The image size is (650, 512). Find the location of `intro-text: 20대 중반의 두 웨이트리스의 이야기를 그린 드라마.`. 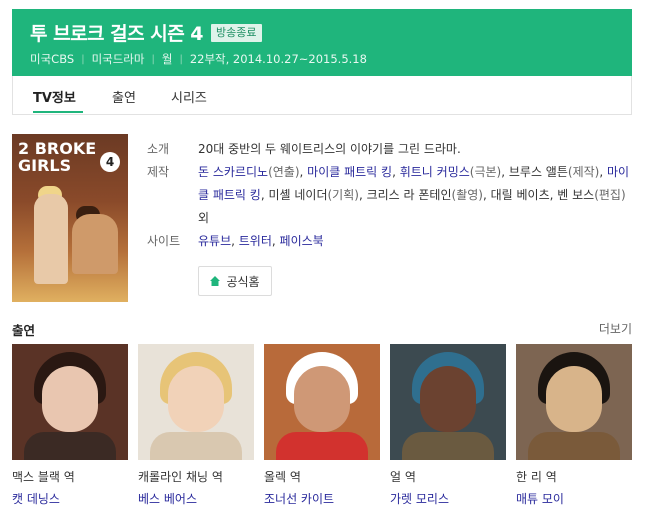

intro-text: 20대 중반의 두 웨이트리스의 이야기를 그린 드라마. is located at coordinates (329, 149).